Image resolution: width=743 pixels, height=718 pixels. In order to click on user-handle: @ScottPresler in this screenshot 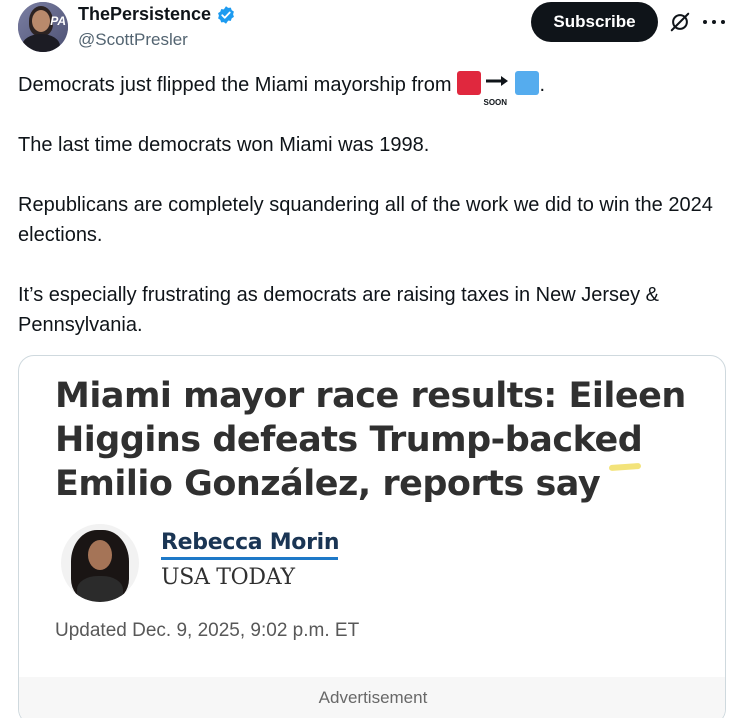, I will do `click(133, 40)`.